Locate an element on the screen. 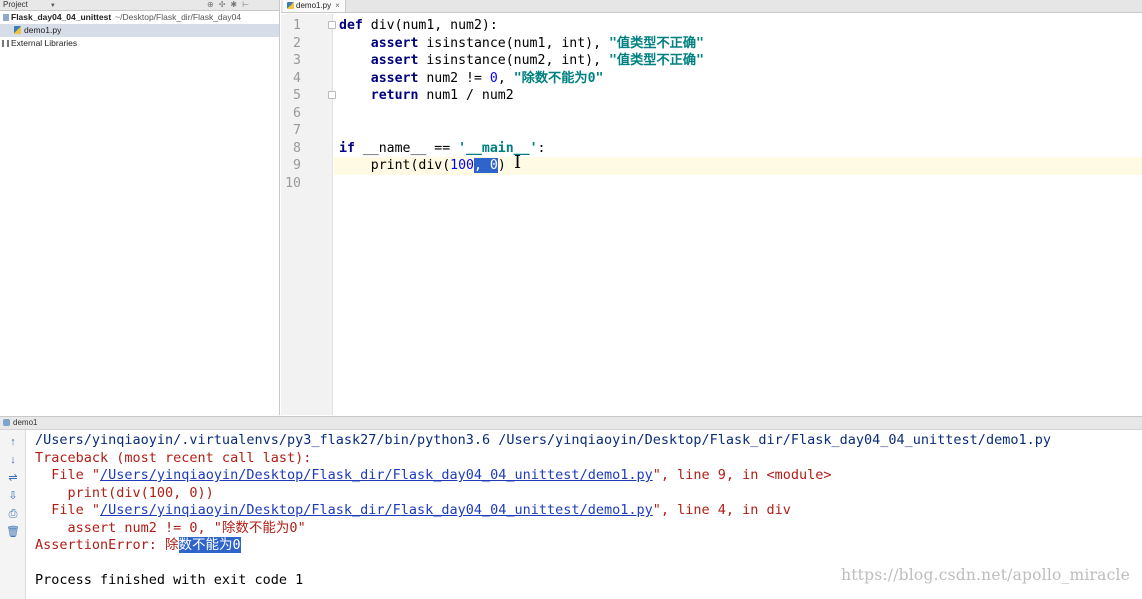 Image resolution: width=1142 pixels, height=599 pixels. gear-icon: ✱ is located at coordinates (236, 4).